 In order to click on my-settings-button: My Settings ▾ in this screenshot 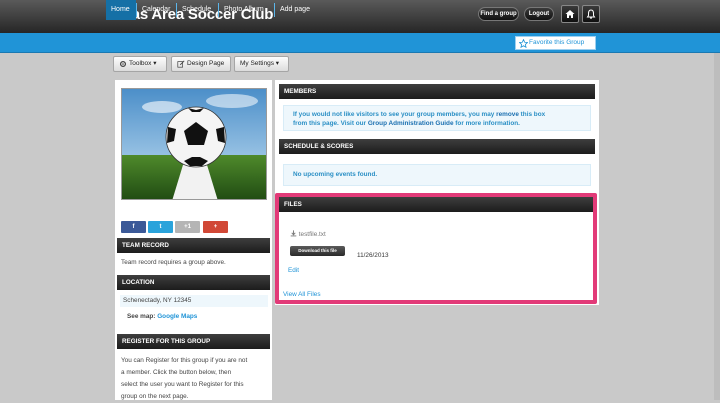, I will do `click(261, 64)`.